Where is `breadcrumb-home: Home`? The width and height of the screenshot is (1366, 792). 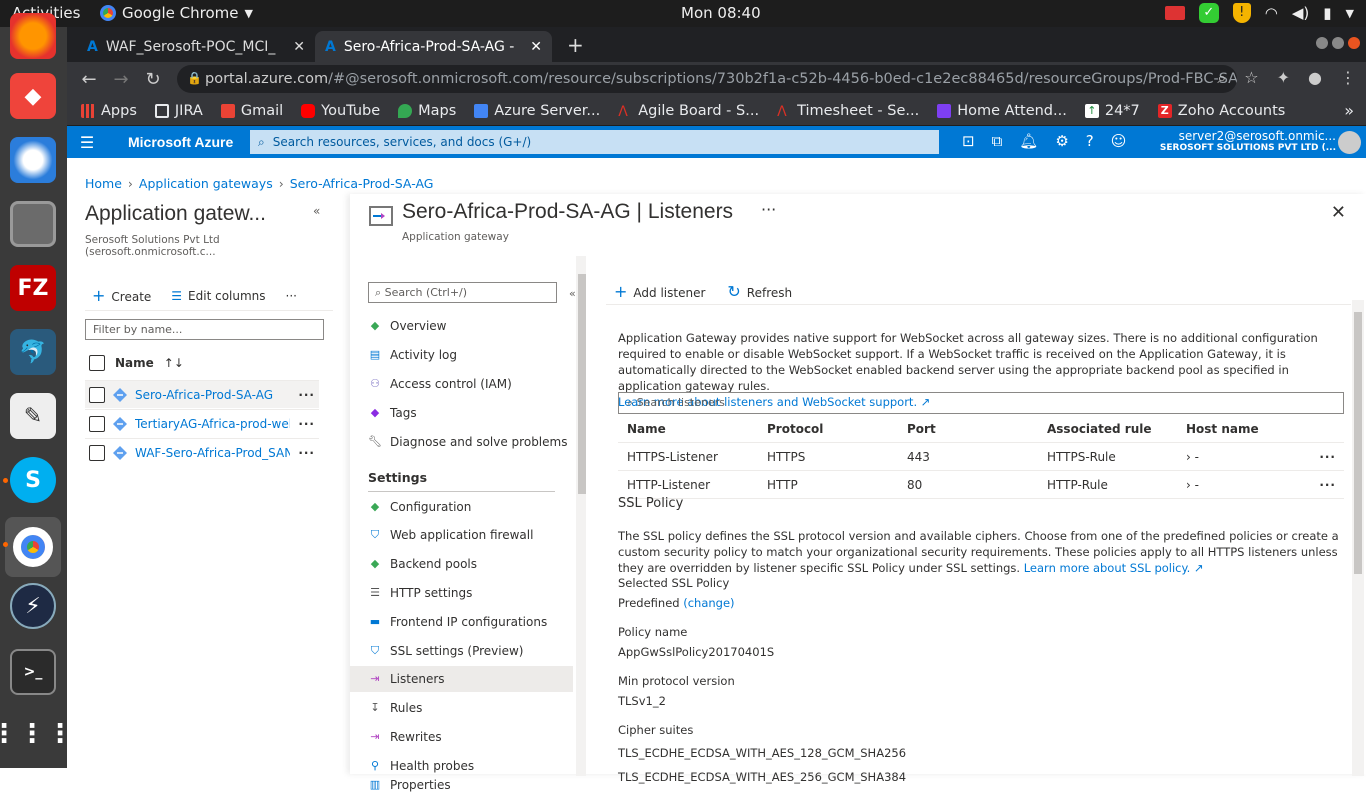
breadcrumb-home: Home is located at coordinates (103, 183).